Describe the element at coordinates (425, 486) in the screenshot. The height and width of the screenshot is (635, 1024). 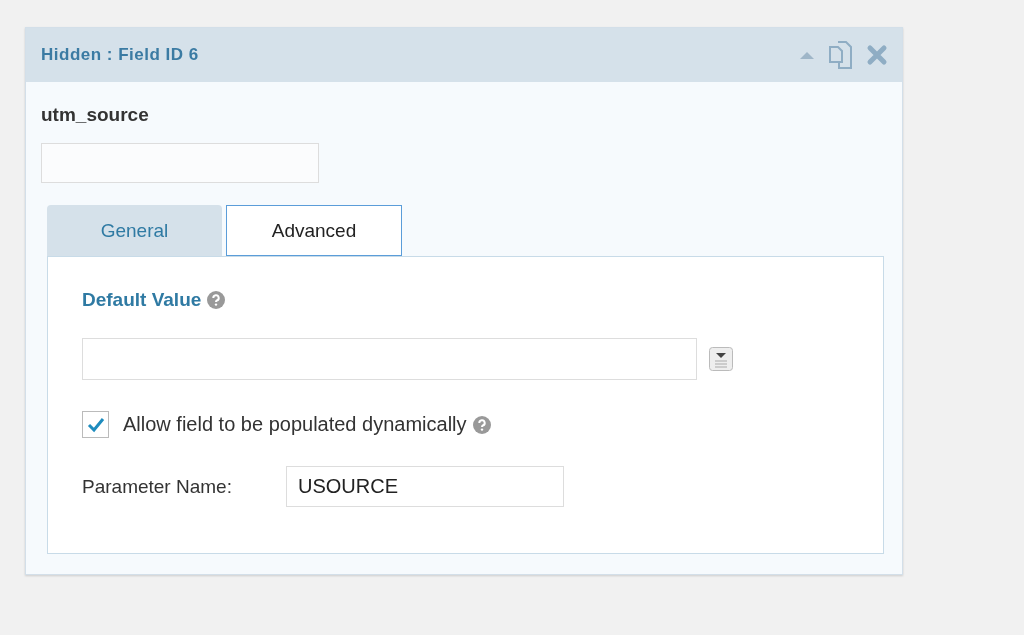
I see `parameter-name-input: USOURCE` at that location.